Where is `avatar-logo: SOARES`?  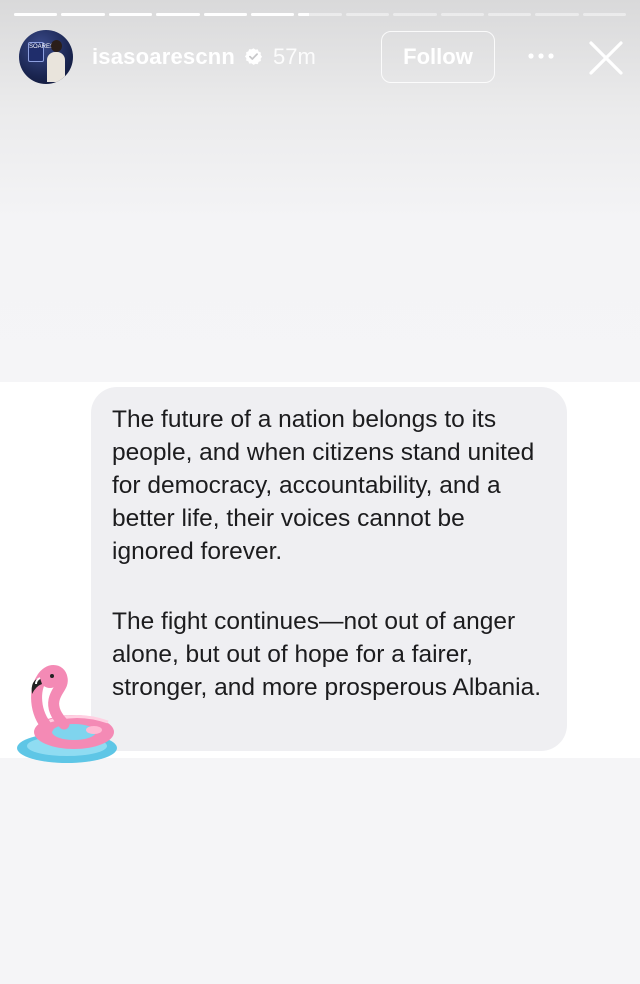 avatar-logo: SOARES is located at coordinates (41, 52).